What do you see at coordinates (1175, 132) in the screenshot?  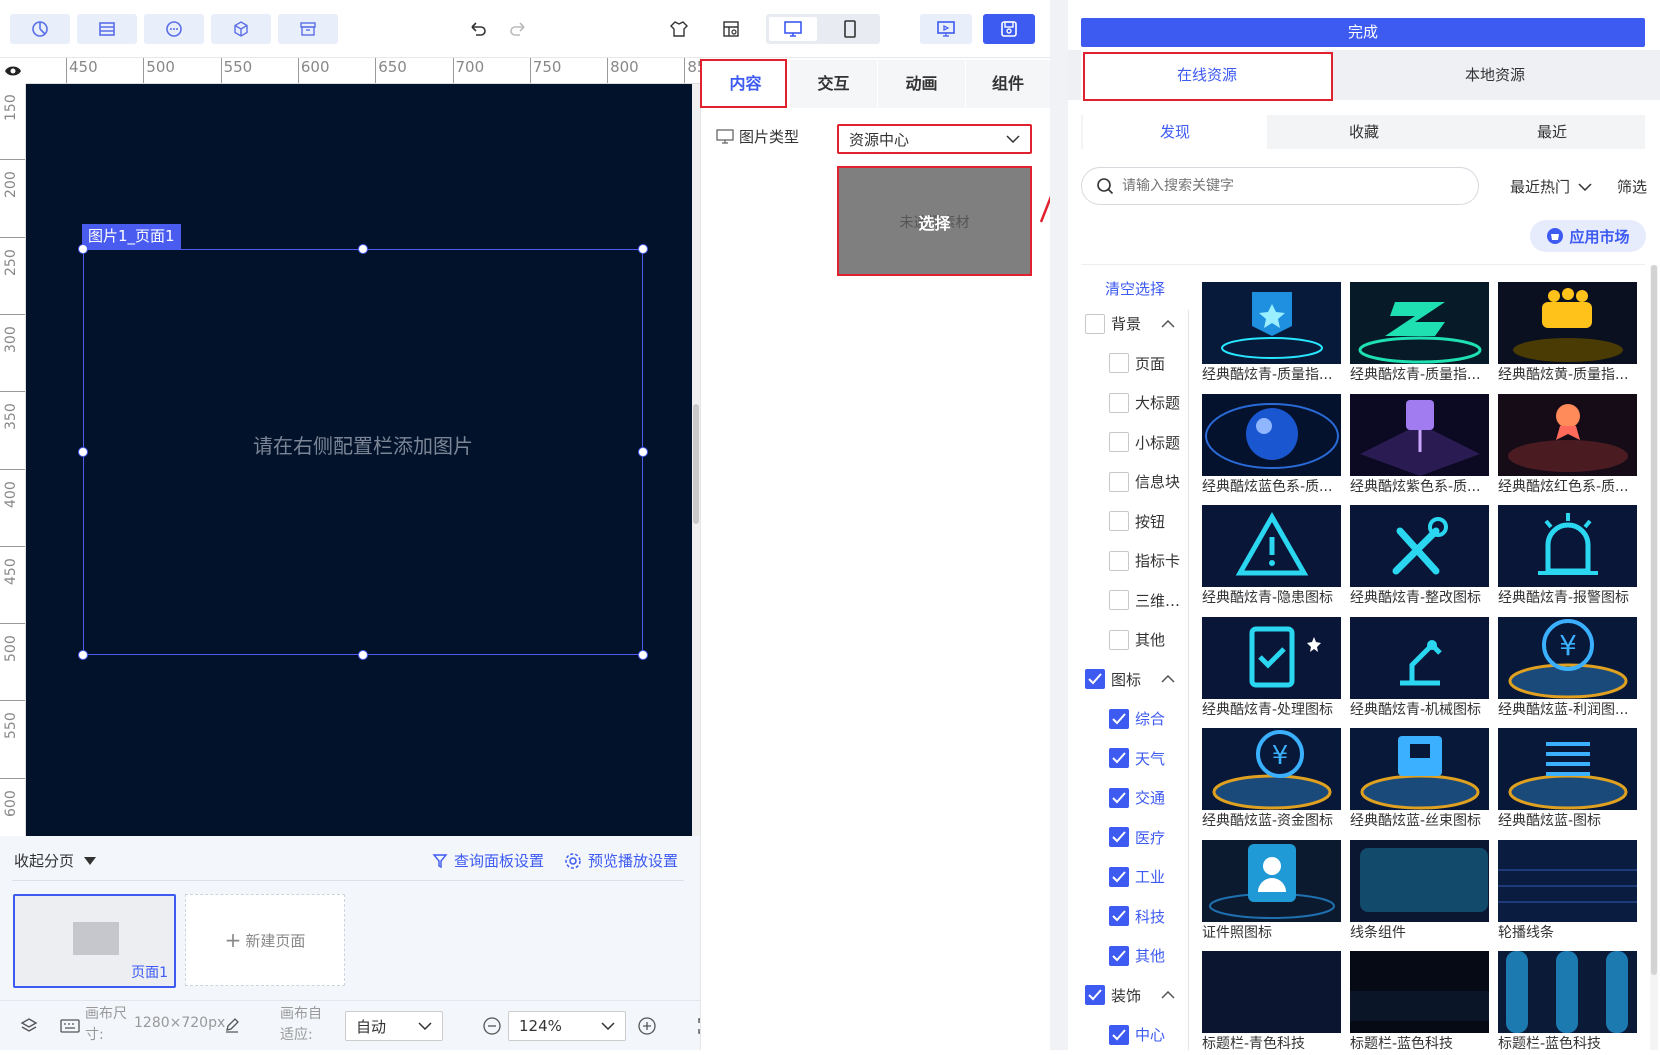 I see `subtab-discover: 发现` at bounding box center [1175, 132].